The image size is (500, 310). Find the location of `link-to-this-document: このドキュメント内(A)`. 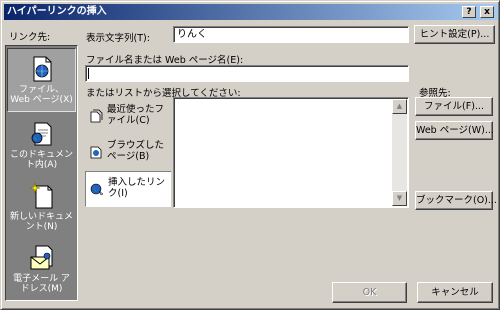

link-to-this-document: このドキュメント内(A) is located at coordinates (41, 146).